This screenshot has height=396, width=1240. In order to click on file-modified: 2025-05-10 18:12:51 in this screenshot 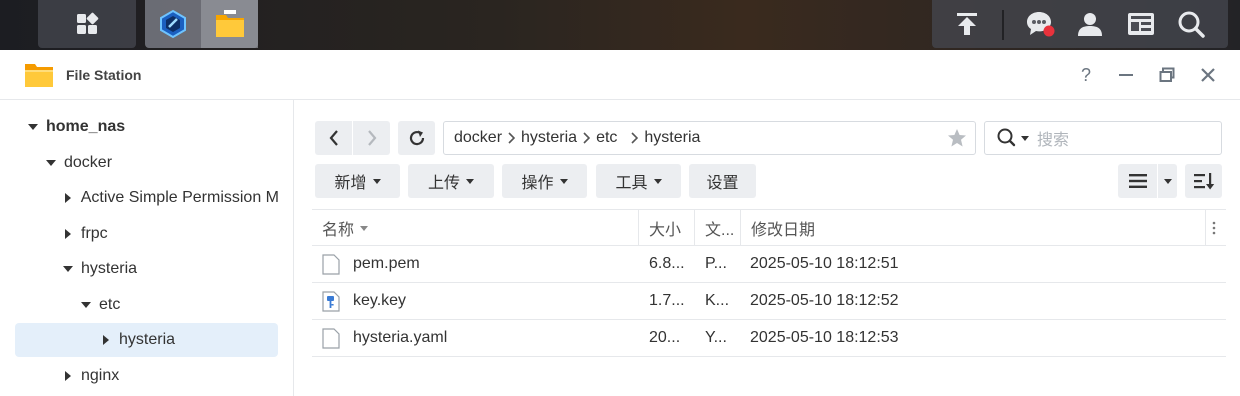, I will do `click(824, 263)`.